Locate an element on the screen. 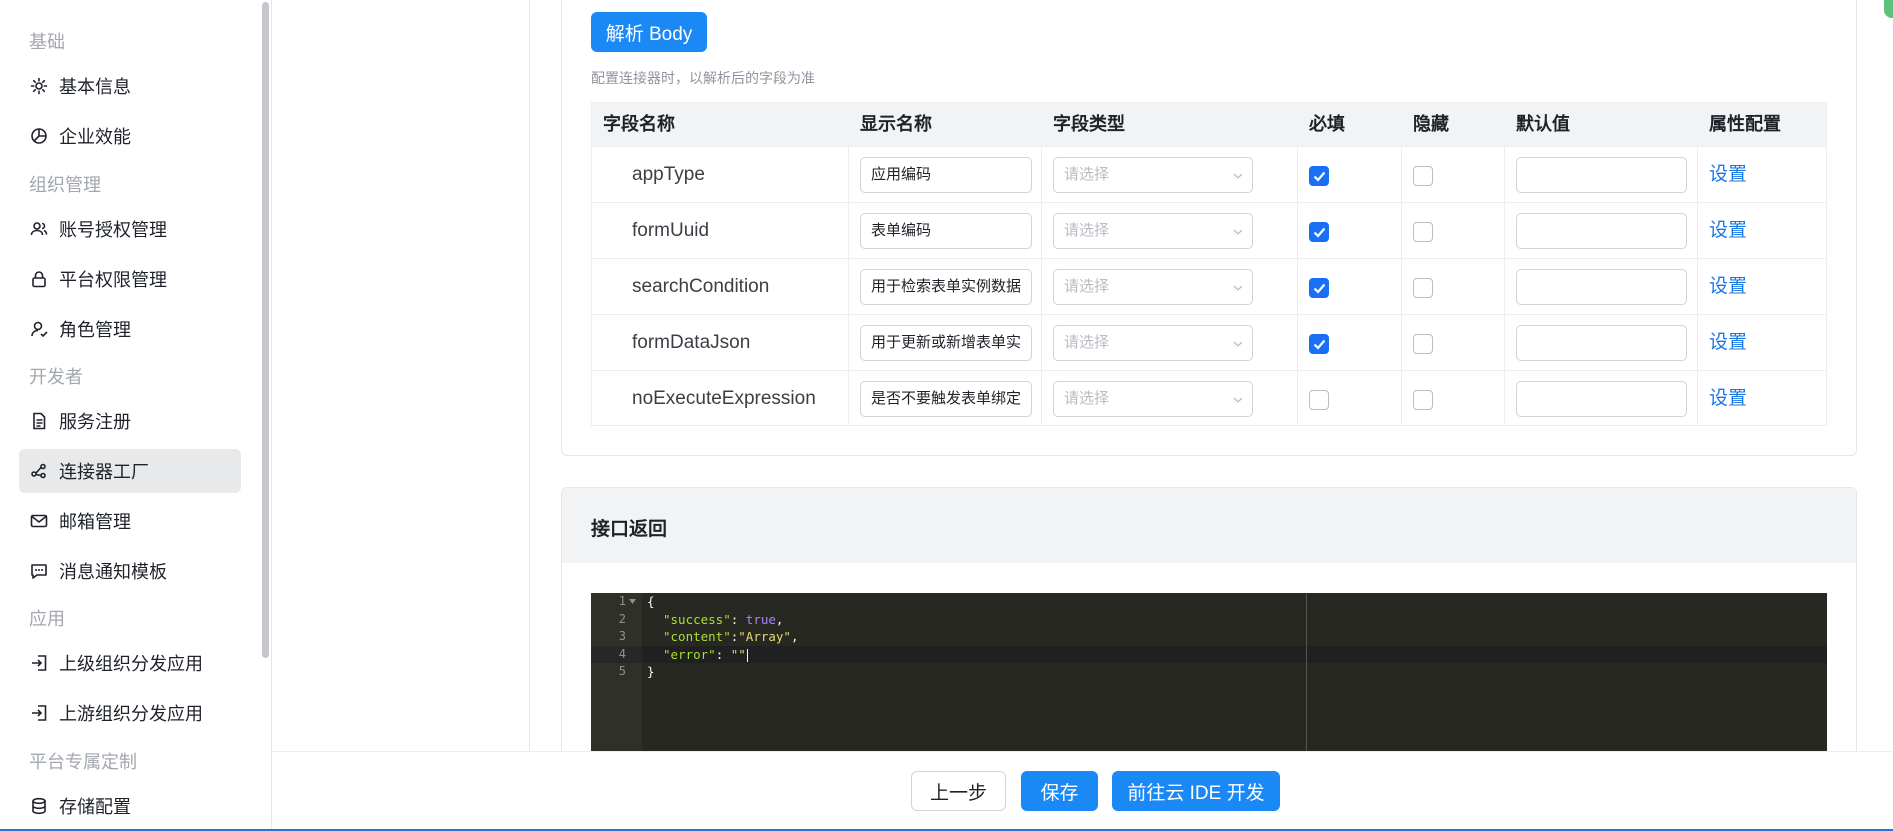 Image resolution: width=1893 pixels, height=831 pixels. response-card-header: 接口返回 is located at coordinates (1209, 525).